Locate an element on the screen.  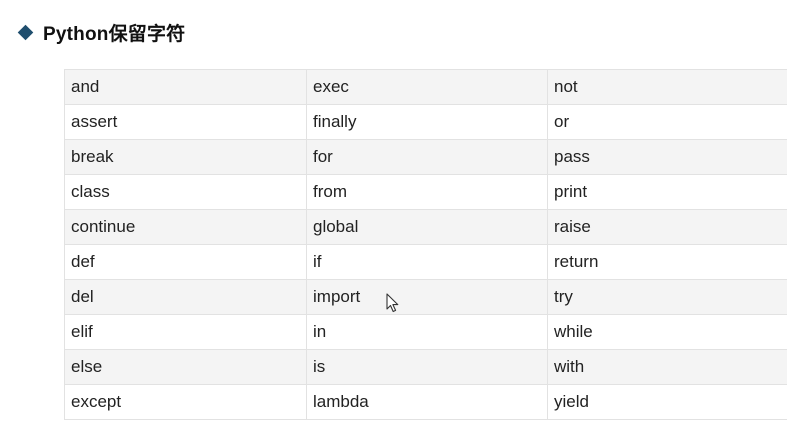
table-row: else is with is located at coordinates (425, 367).